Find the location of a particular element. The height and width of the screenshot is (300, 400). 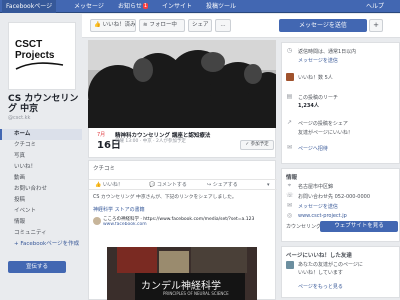

post-share-note: CS カウンセリング 中京さんが、下記のリンクをシェアしました。 is located at coordinates (165, 197).